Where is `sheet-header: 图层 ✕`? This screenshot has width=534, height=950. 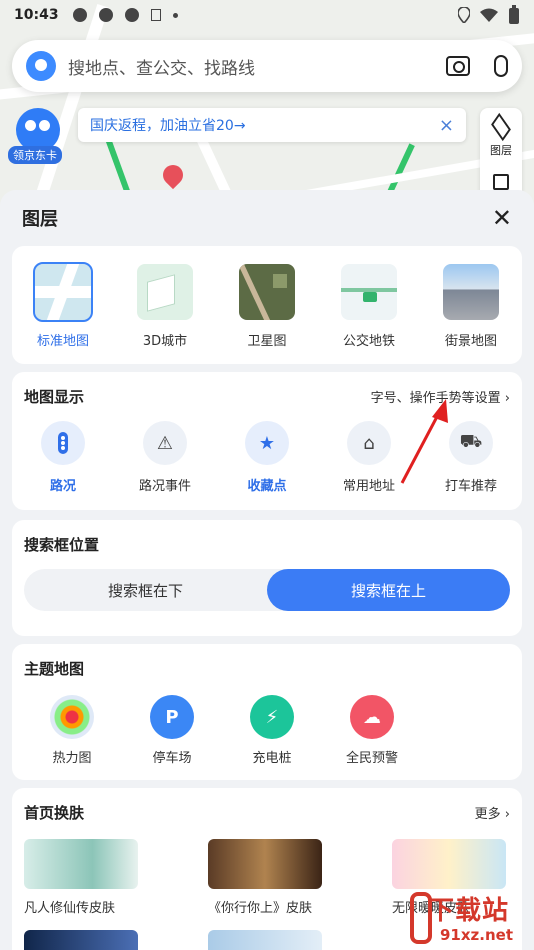 sheet-header: 图层 ✕ is located at coordinates (267, 218).